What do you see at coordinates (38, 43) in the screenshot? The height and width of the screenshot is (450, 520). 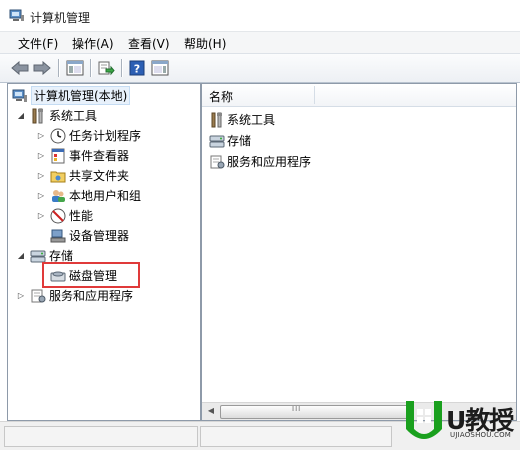 I see `menu-file: 文件(F)` at bounding box center [38, 43].